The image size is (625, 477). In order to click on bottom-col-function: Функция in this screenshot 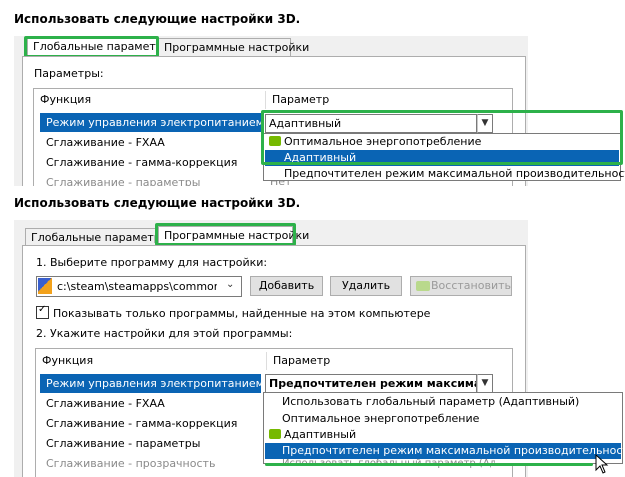, I will do `click(150, 361)`.